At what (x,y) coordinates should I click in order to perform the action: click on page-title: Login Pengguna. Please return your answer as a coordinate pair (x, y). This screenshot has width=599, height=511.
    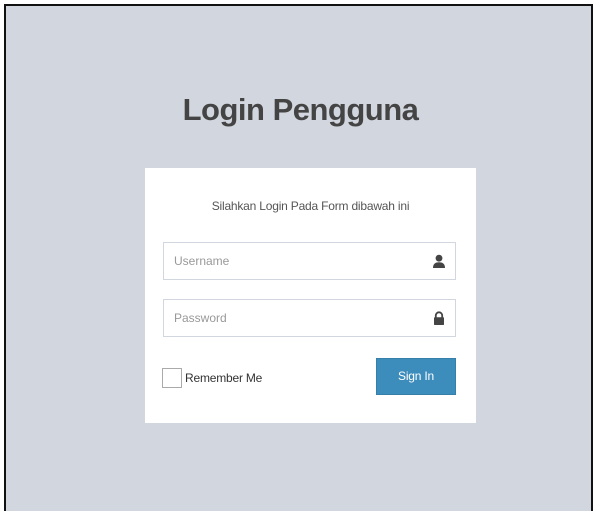
    Looking at the image, I should click on (300, 109).